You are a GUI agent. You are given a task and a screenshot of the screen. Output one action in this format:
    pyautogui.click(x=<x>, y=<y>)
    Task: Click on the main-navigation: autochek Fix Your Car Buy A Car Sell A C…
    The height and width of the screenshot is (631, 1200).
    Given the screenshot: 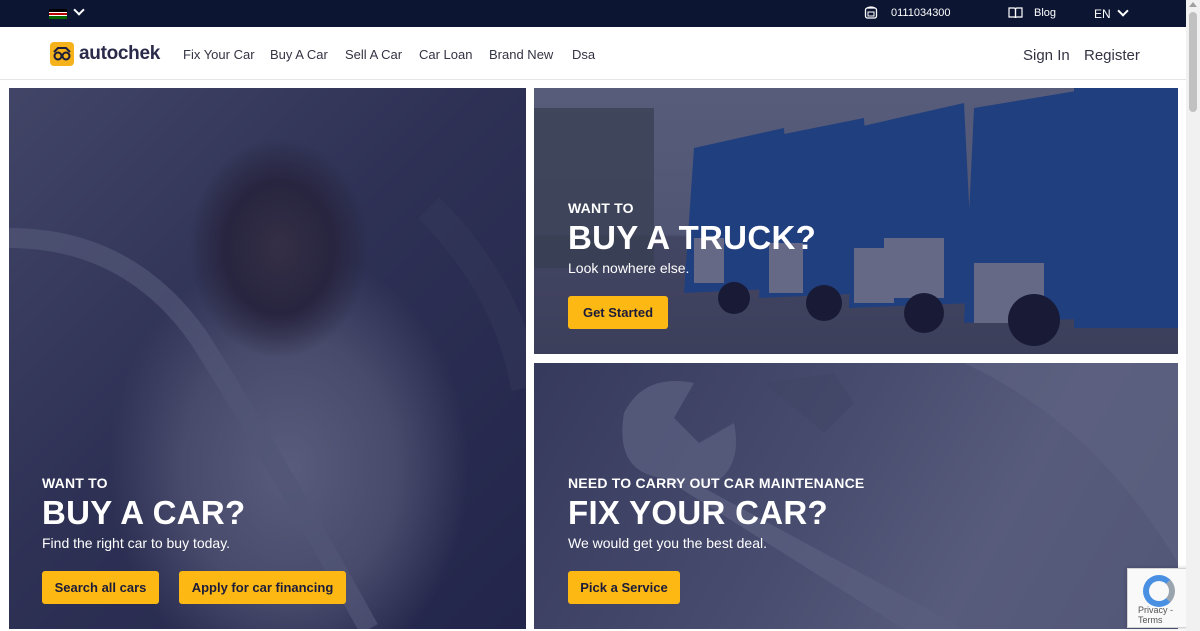 What is the action you would take?
    pyautogui.click(x=593, y=53)
    